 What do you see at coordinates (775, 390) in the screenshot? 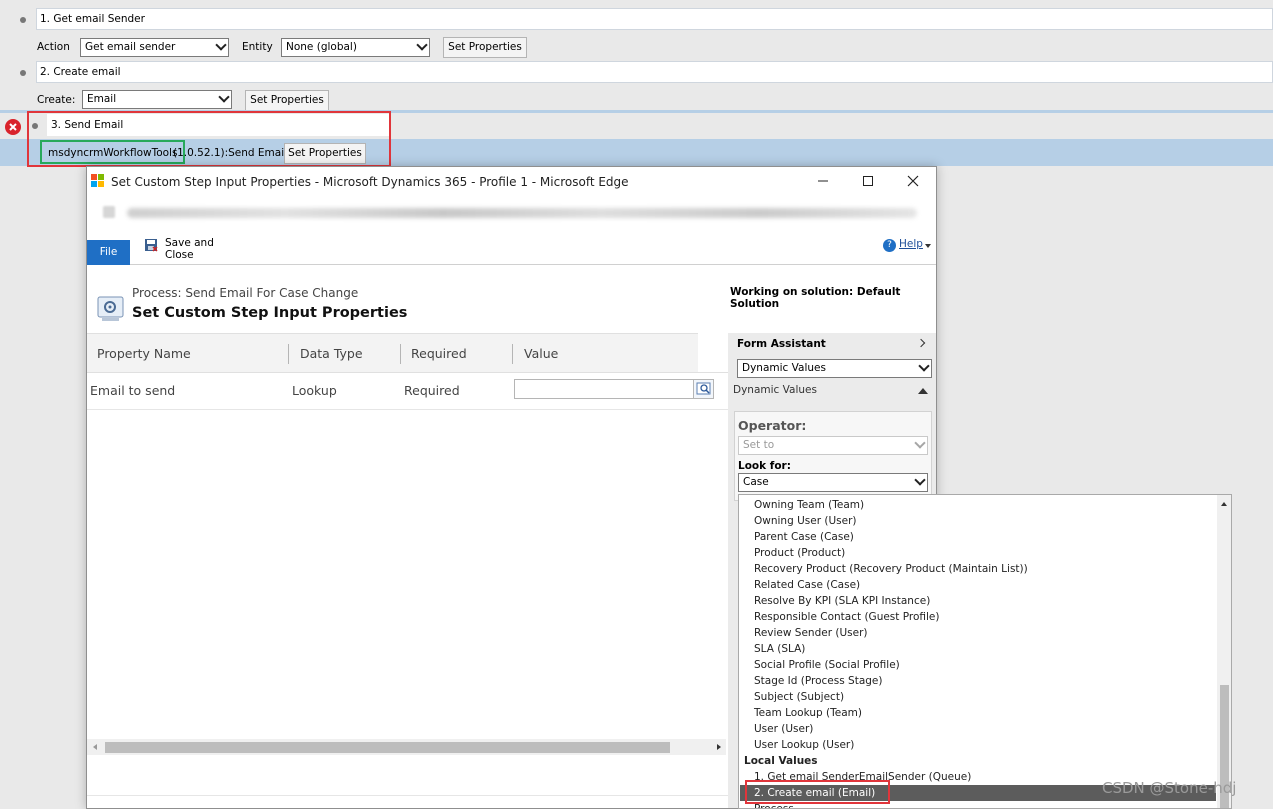
I see `dynamic-values-section-label: Dynamic Values` at bounding box center [775, 390].